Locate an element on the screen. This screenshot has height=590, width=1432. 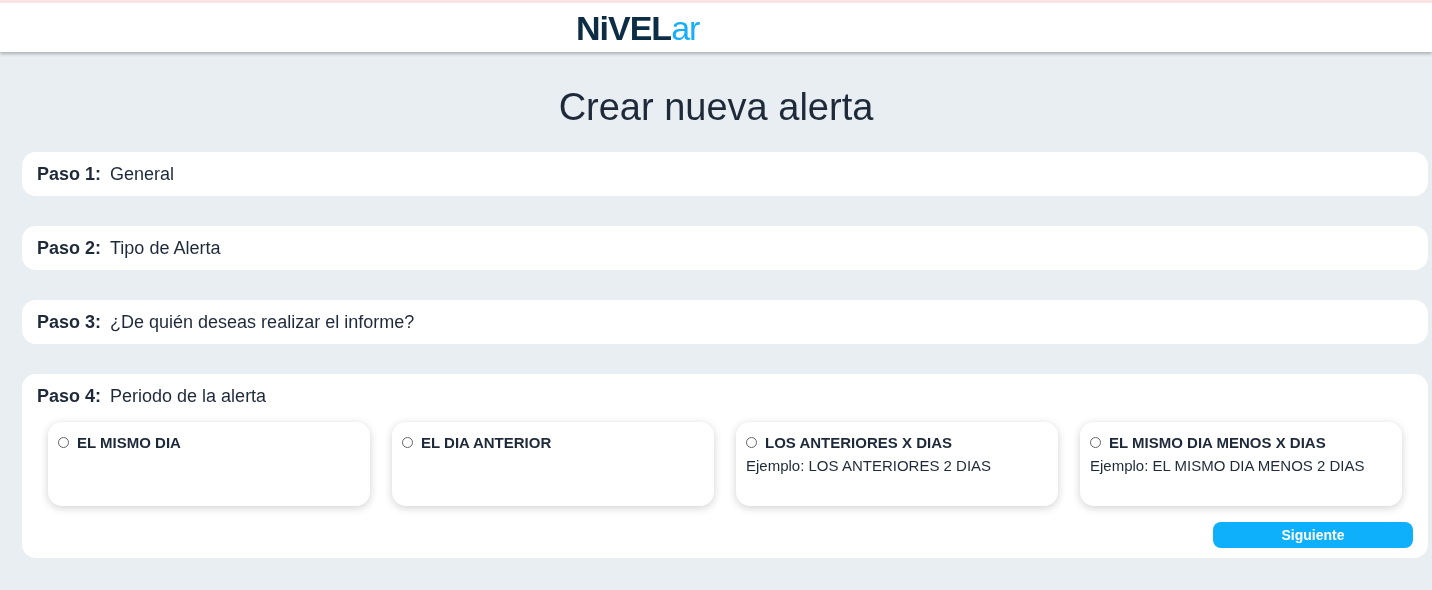
option-label: EL MISMO DIA is located at coordinates (129, 442).